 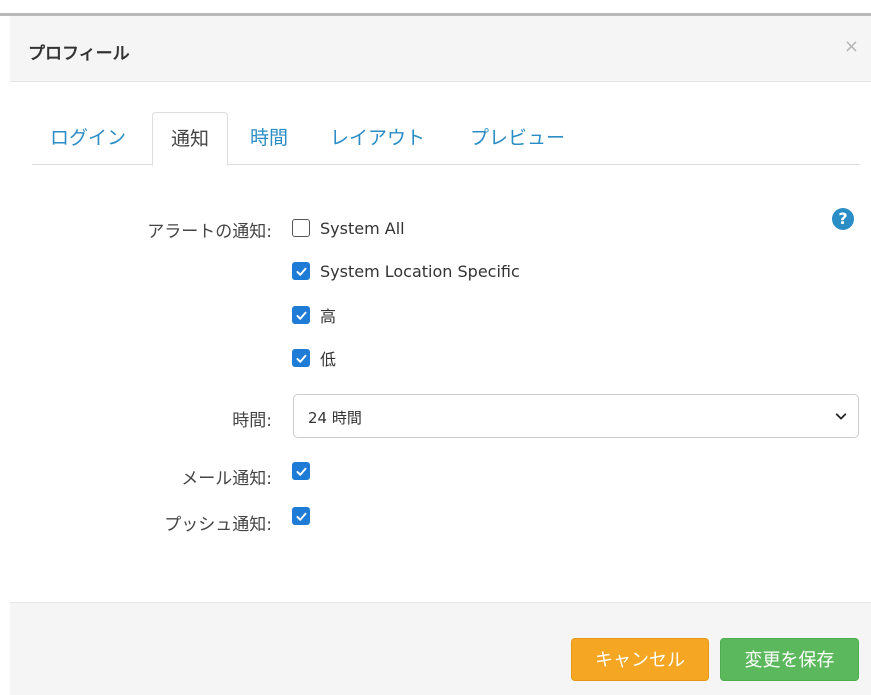 What do you see at coordinates (446, 139) in the screenshot?
I see `tab-bar: ログイン 通知 時間 レイアウト プレビュー` at bounding box center [446, 139].